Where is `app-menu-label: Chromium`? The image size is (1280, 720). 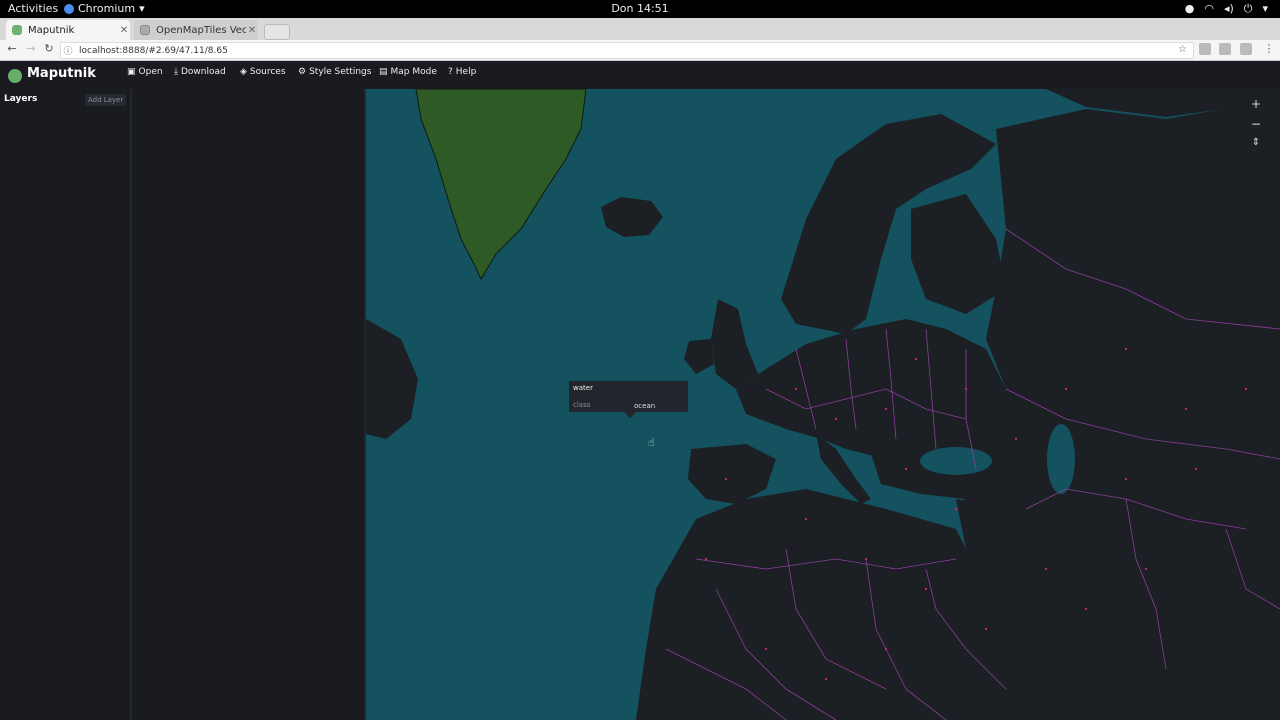 app-menu-label: Chromium is located at coordinates (107, 8).